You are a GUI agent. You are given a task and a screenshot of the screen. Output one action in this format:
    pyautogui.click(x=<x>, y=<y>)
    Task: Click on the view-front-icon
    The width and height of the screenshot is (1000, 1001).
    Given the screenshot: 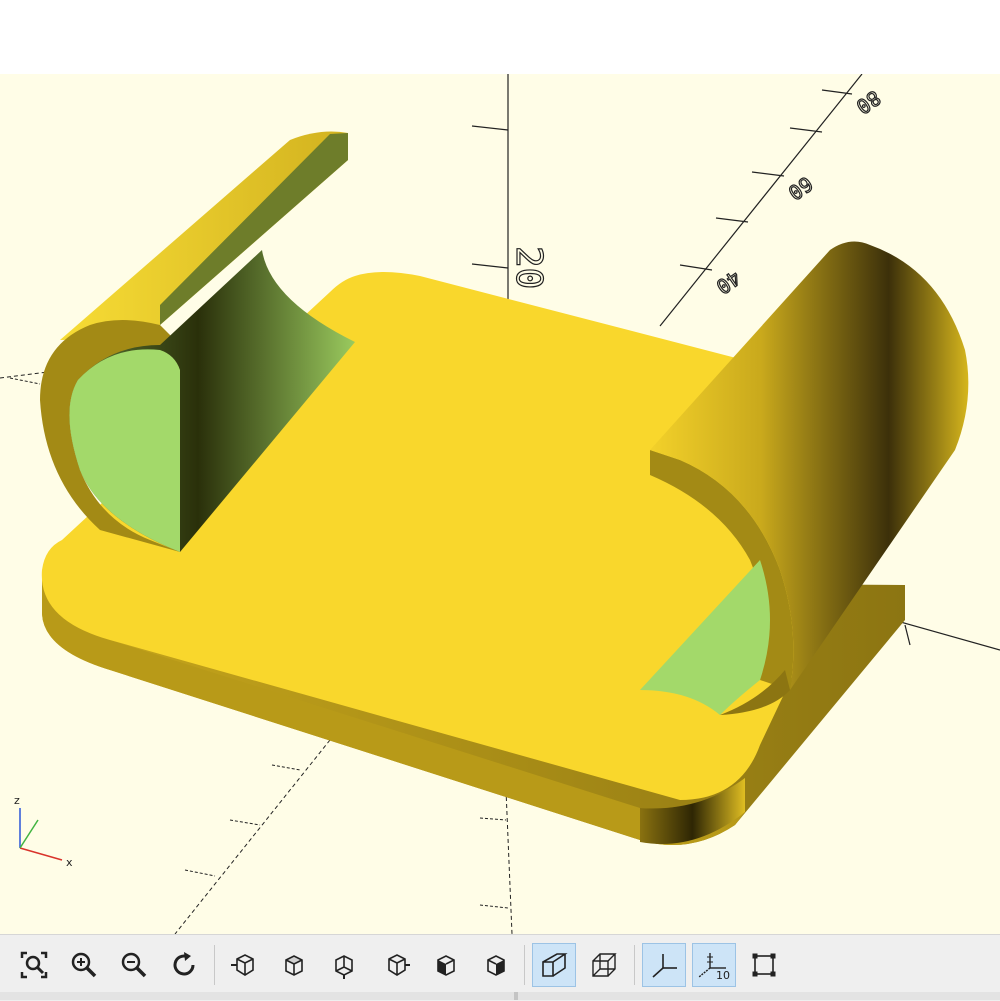 What is the action you would take?
    pyautogui.click(x=446, y=965)
    